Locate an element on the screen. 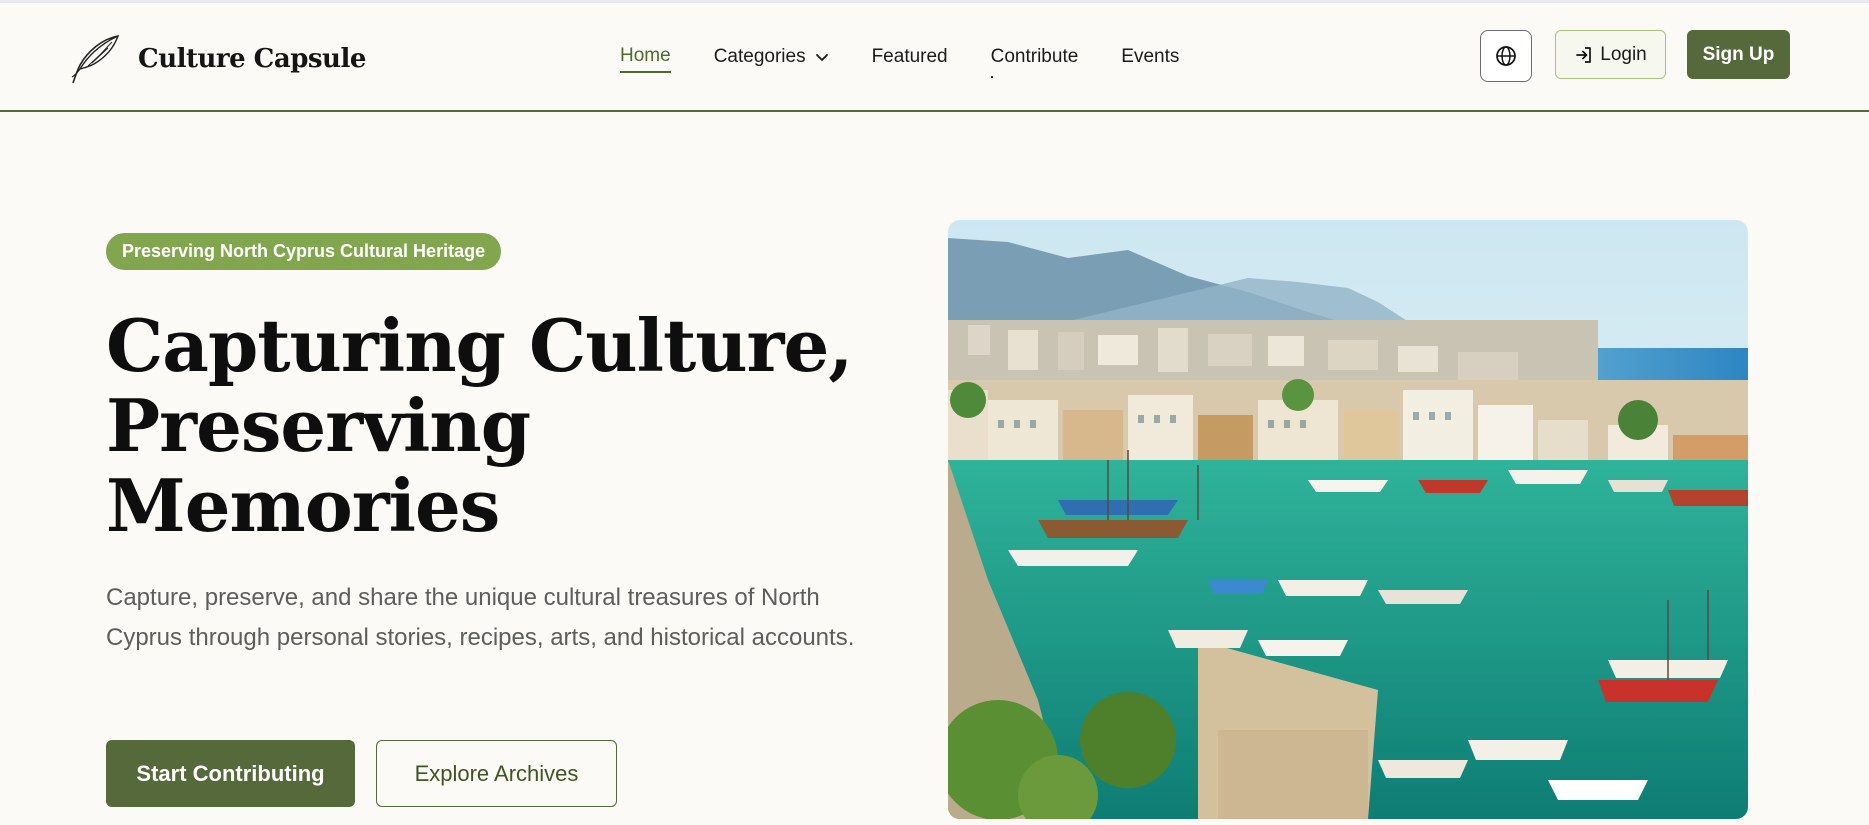 This screenshot has width=1869, height=825. nav-item-featured: Featured is located at coordinates (910, 59).